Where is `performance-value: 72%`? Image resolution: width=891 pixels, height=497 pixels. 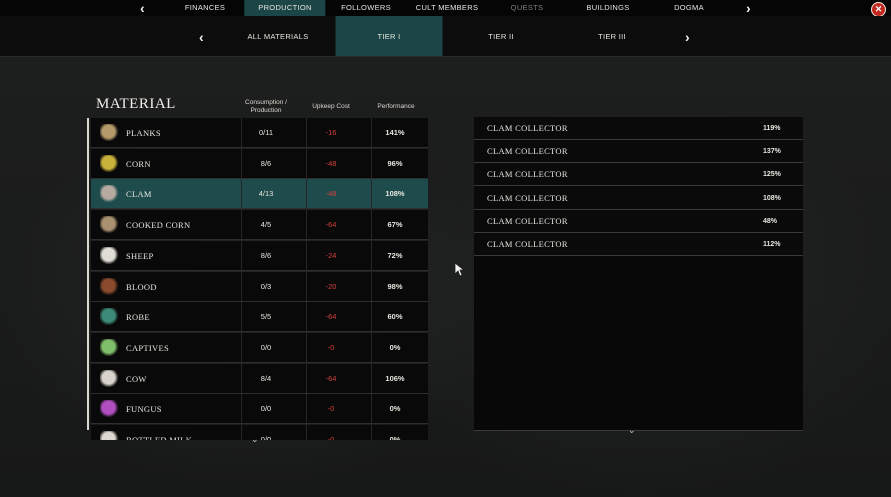
performance-value: 72% is located at coordinates (395, 255).